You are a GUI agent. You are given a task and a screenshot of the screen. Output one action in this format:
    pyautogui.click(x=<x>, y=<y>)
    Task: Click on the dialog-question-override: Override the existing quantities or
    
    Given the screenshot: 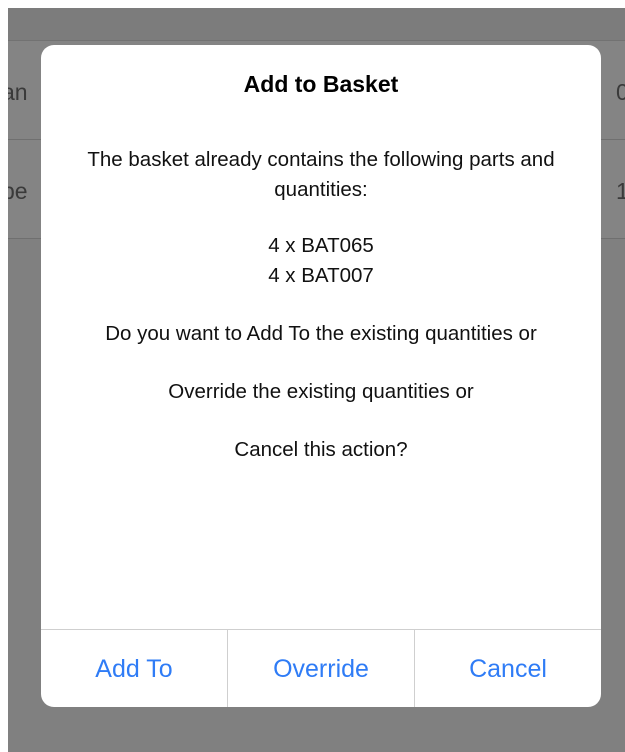 What is the action you would take?
    pyautogui.click(x=321, y=391)
    